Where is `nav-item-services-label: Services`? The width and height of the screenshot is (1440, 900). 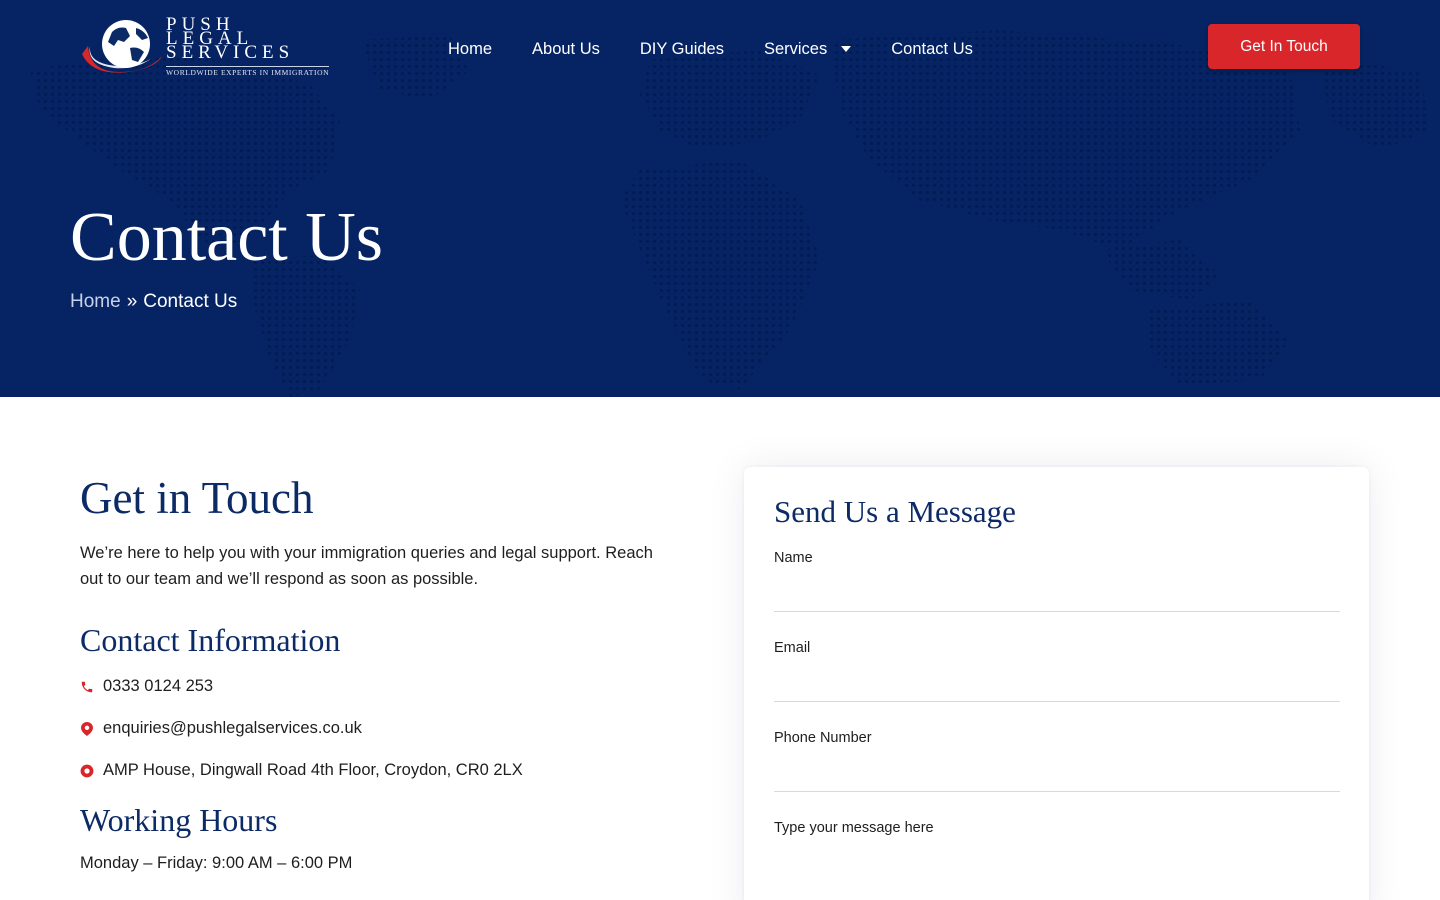
nav-item-services-label: Services is located at coordinates (795, 48).